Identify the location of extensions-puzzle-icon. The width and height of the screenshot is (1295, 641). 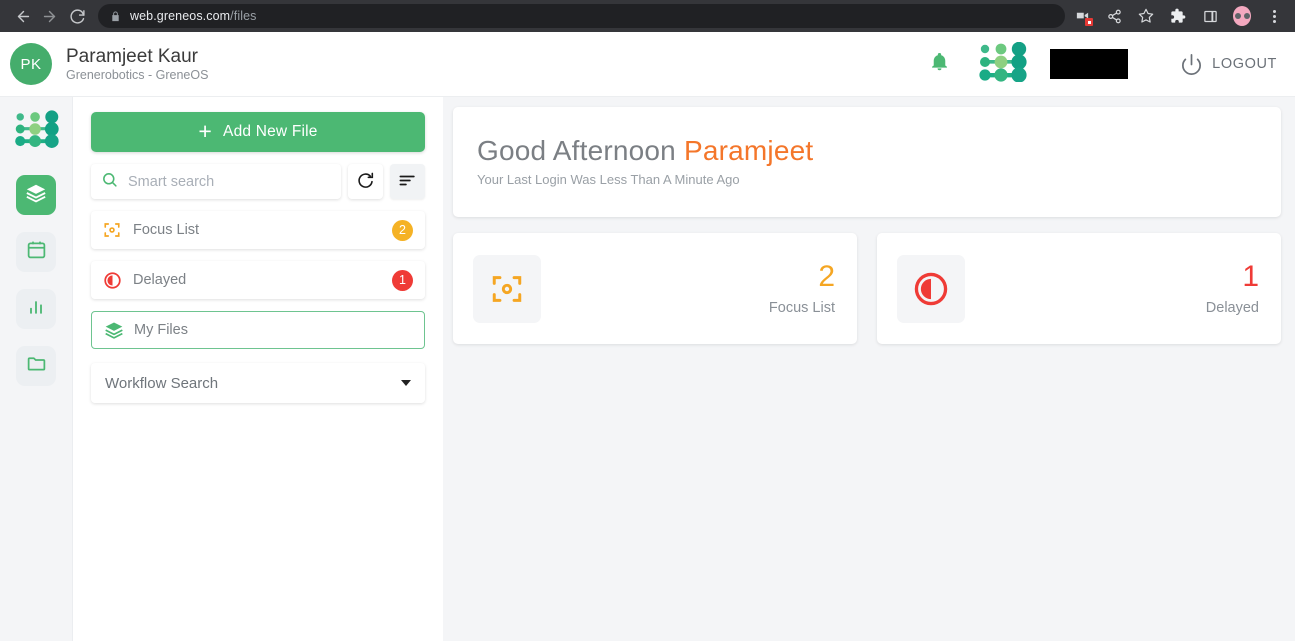
(1178, 16).